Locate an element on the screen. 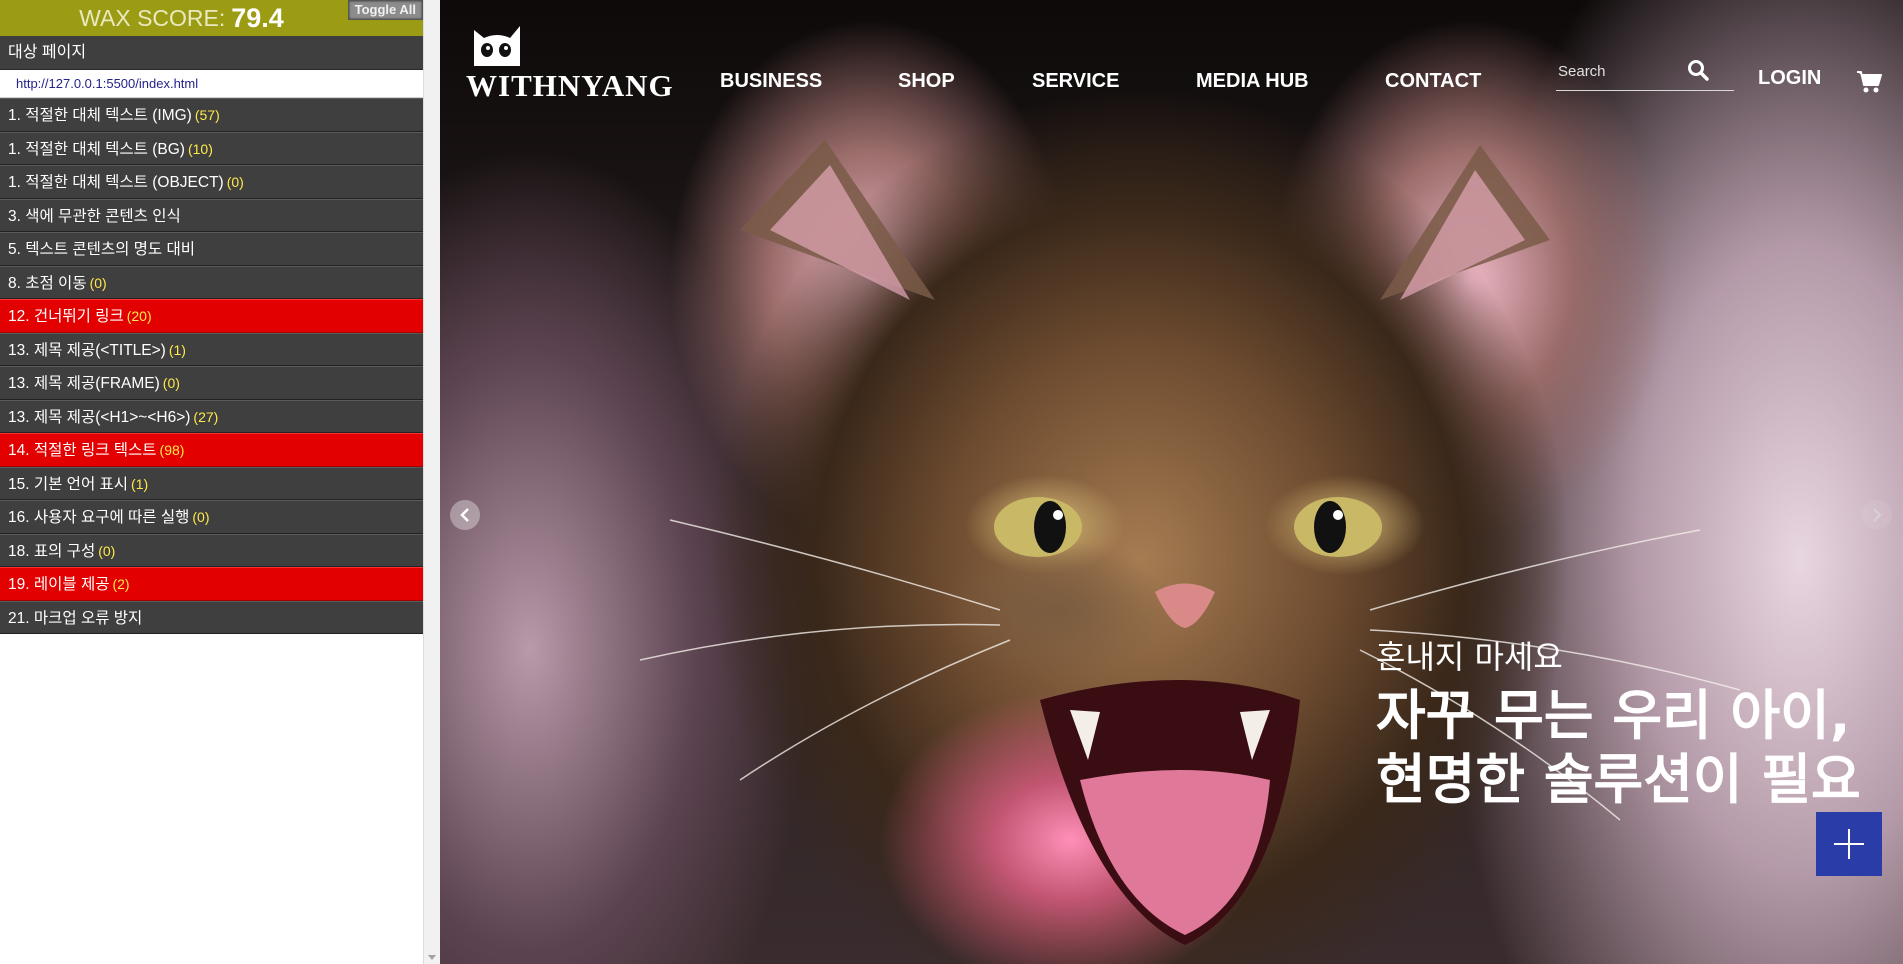 This screenshot has height=964, width=1903. toggle-all-button: Toggle All is located at coordinates (385, 10).